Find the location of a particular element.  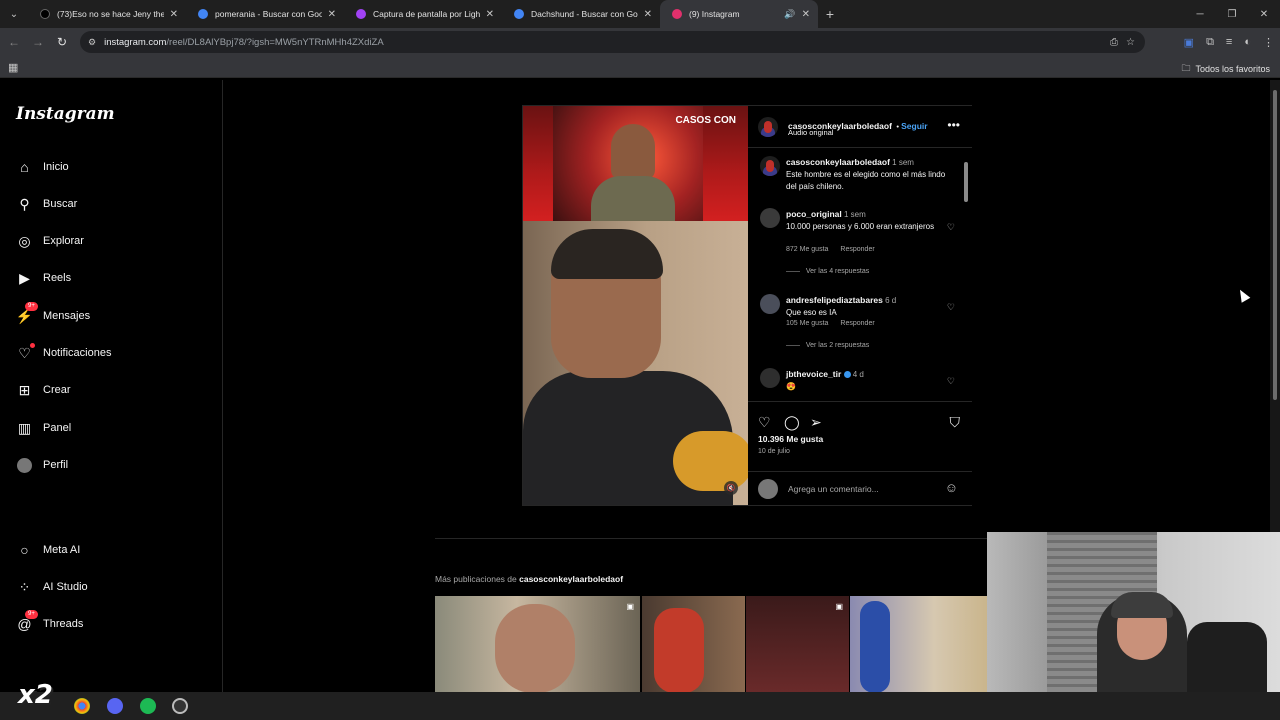

tab-title: Captura de pantalla por Lightsh is located at coordinates (426, 14).